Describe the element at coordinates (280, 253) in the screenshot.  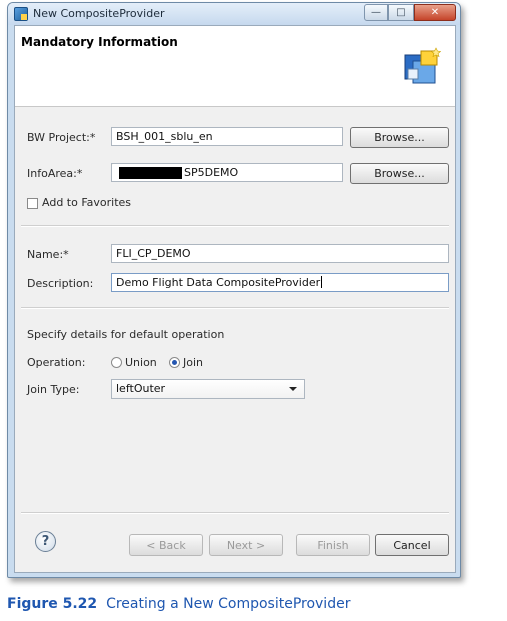
I see `name-field: FLI_CP_DEMO` at that location.